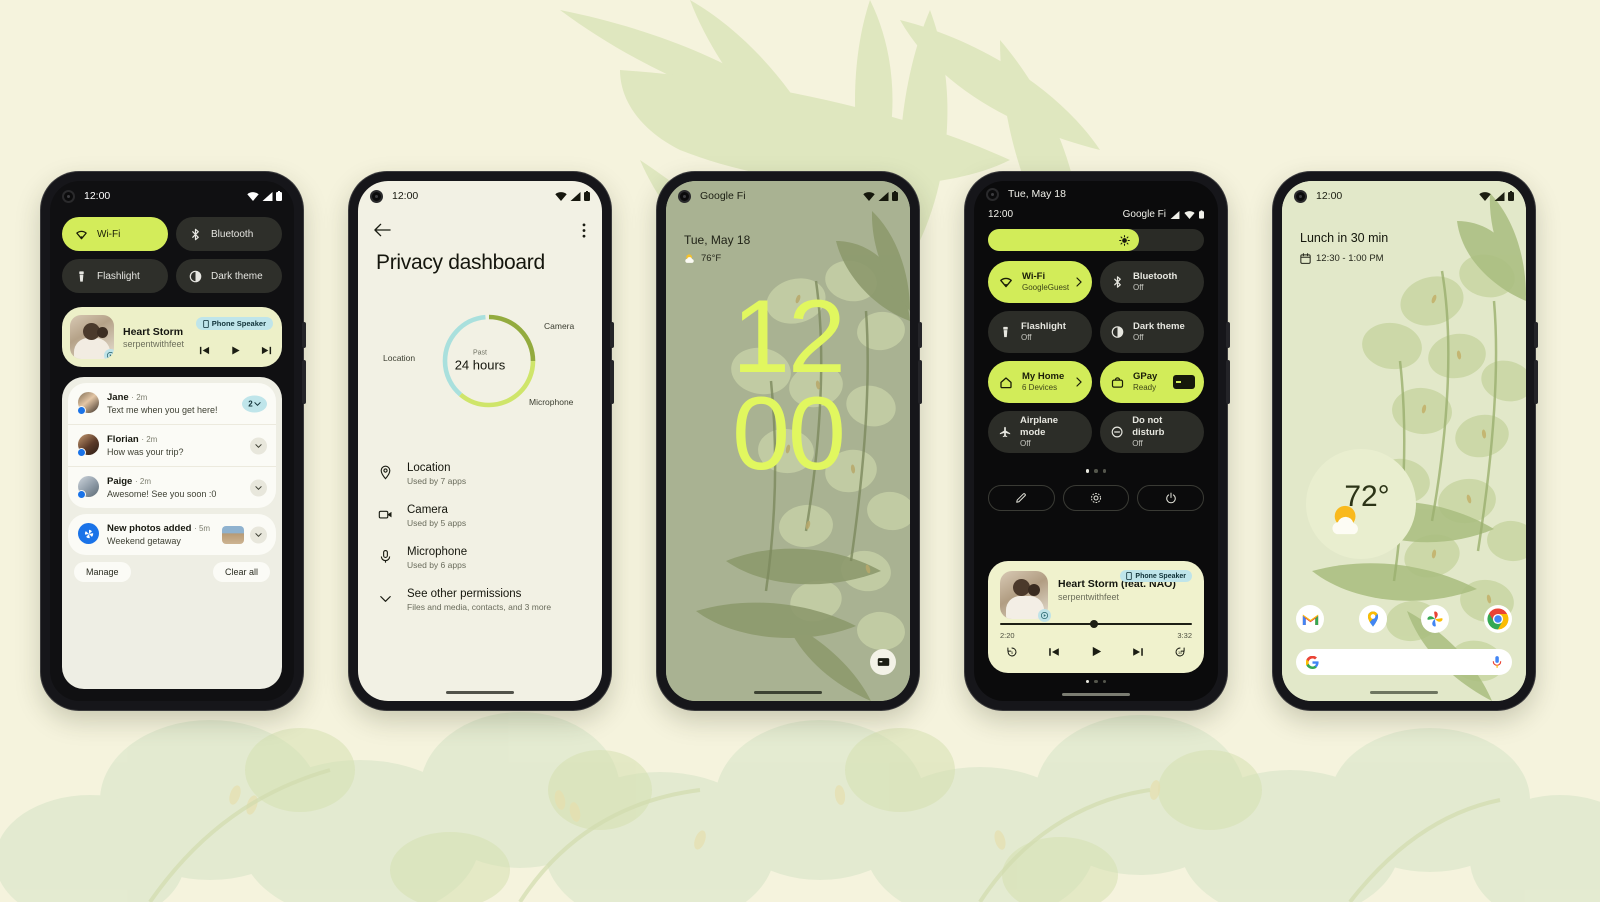  I want to click on settings-button, so click(1096, 498).